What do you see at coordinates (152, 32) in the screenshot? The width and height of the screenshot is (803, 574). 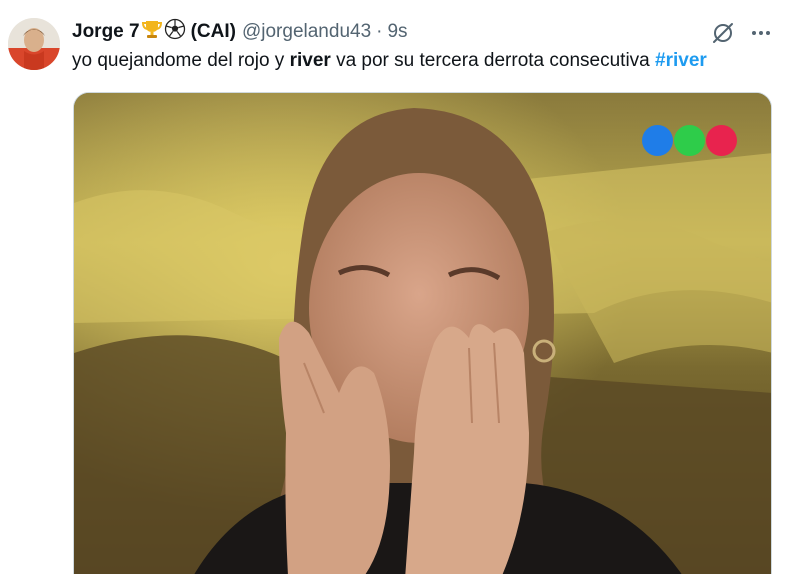 I see `trophy-emoji` at bounding box center [152, 32].